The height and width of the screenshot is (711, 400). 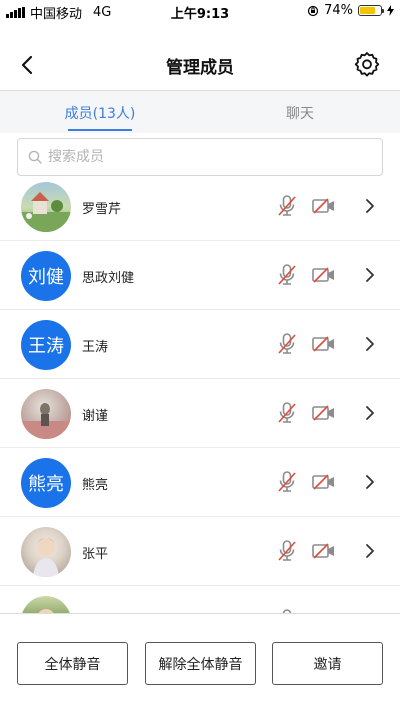 What do you see at coordinates (200, 613) in the screenshot?
I see `bottom-divider` at bounding box center [200, 613].